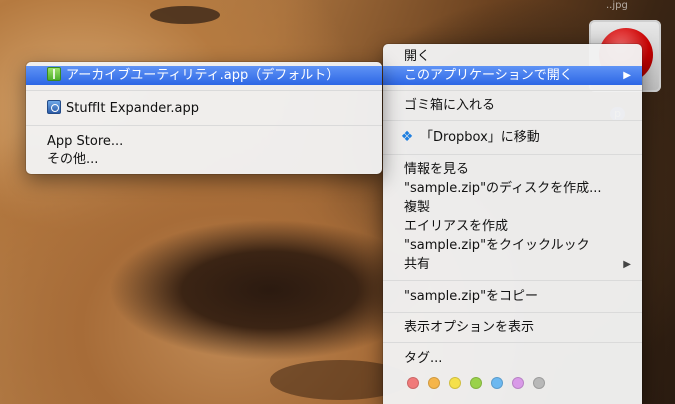  Describe the element at coordinates (617, 5) in the screenshot. I see `corner-file-label: ..jpg` at that location.